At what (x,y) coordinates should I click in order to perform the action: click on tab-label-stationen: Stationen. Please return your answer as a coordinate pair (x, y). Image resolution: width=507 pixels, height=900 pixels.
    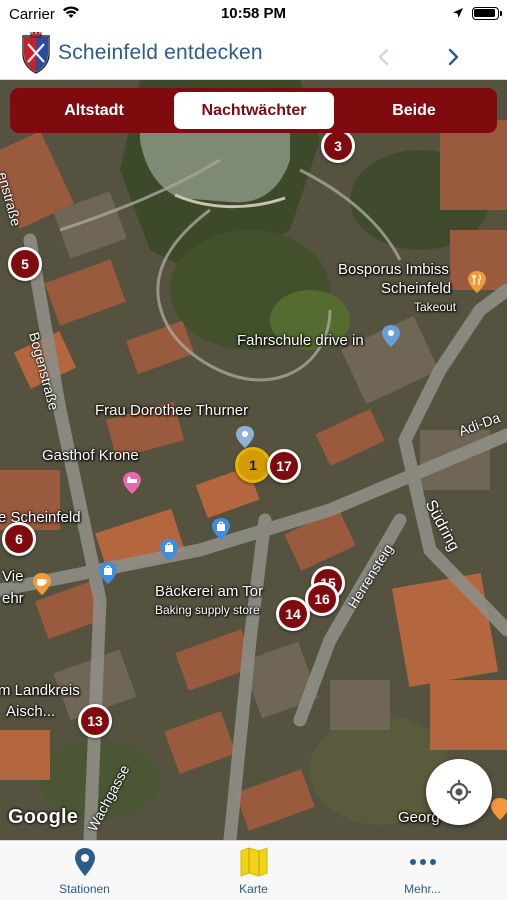
    Looking at the image, I should click on (84, 889).